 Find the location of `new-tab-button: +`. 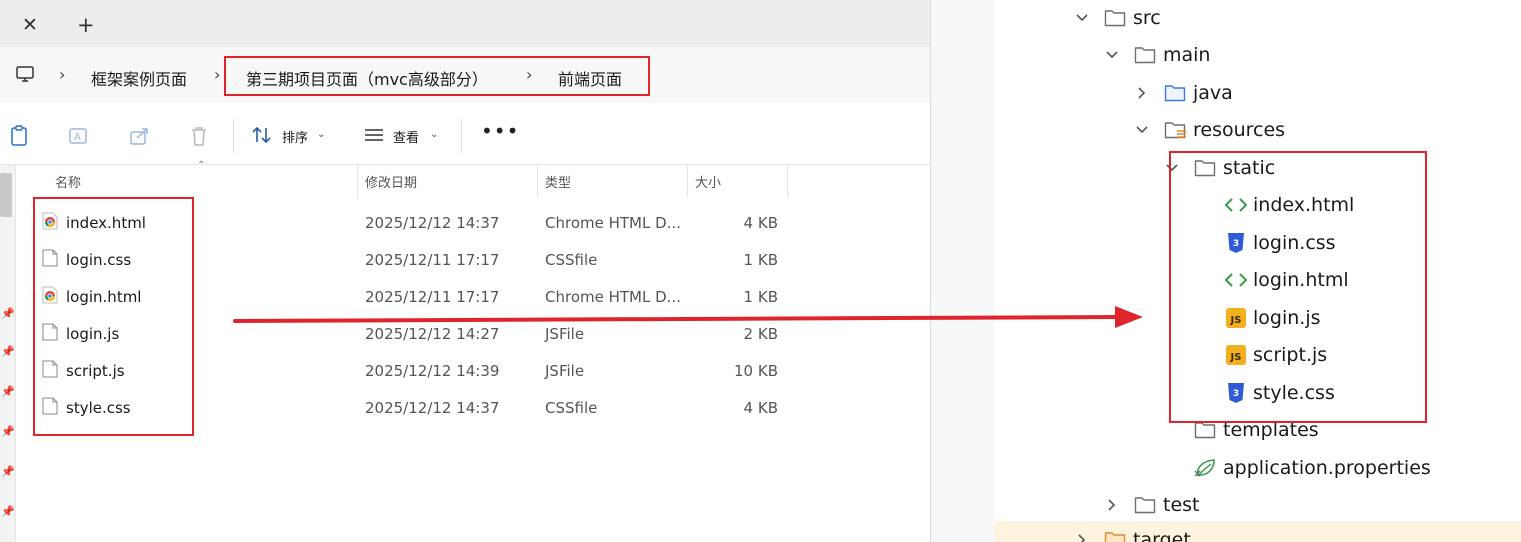

new-tab-button: + is located at coordinates (86, 25).